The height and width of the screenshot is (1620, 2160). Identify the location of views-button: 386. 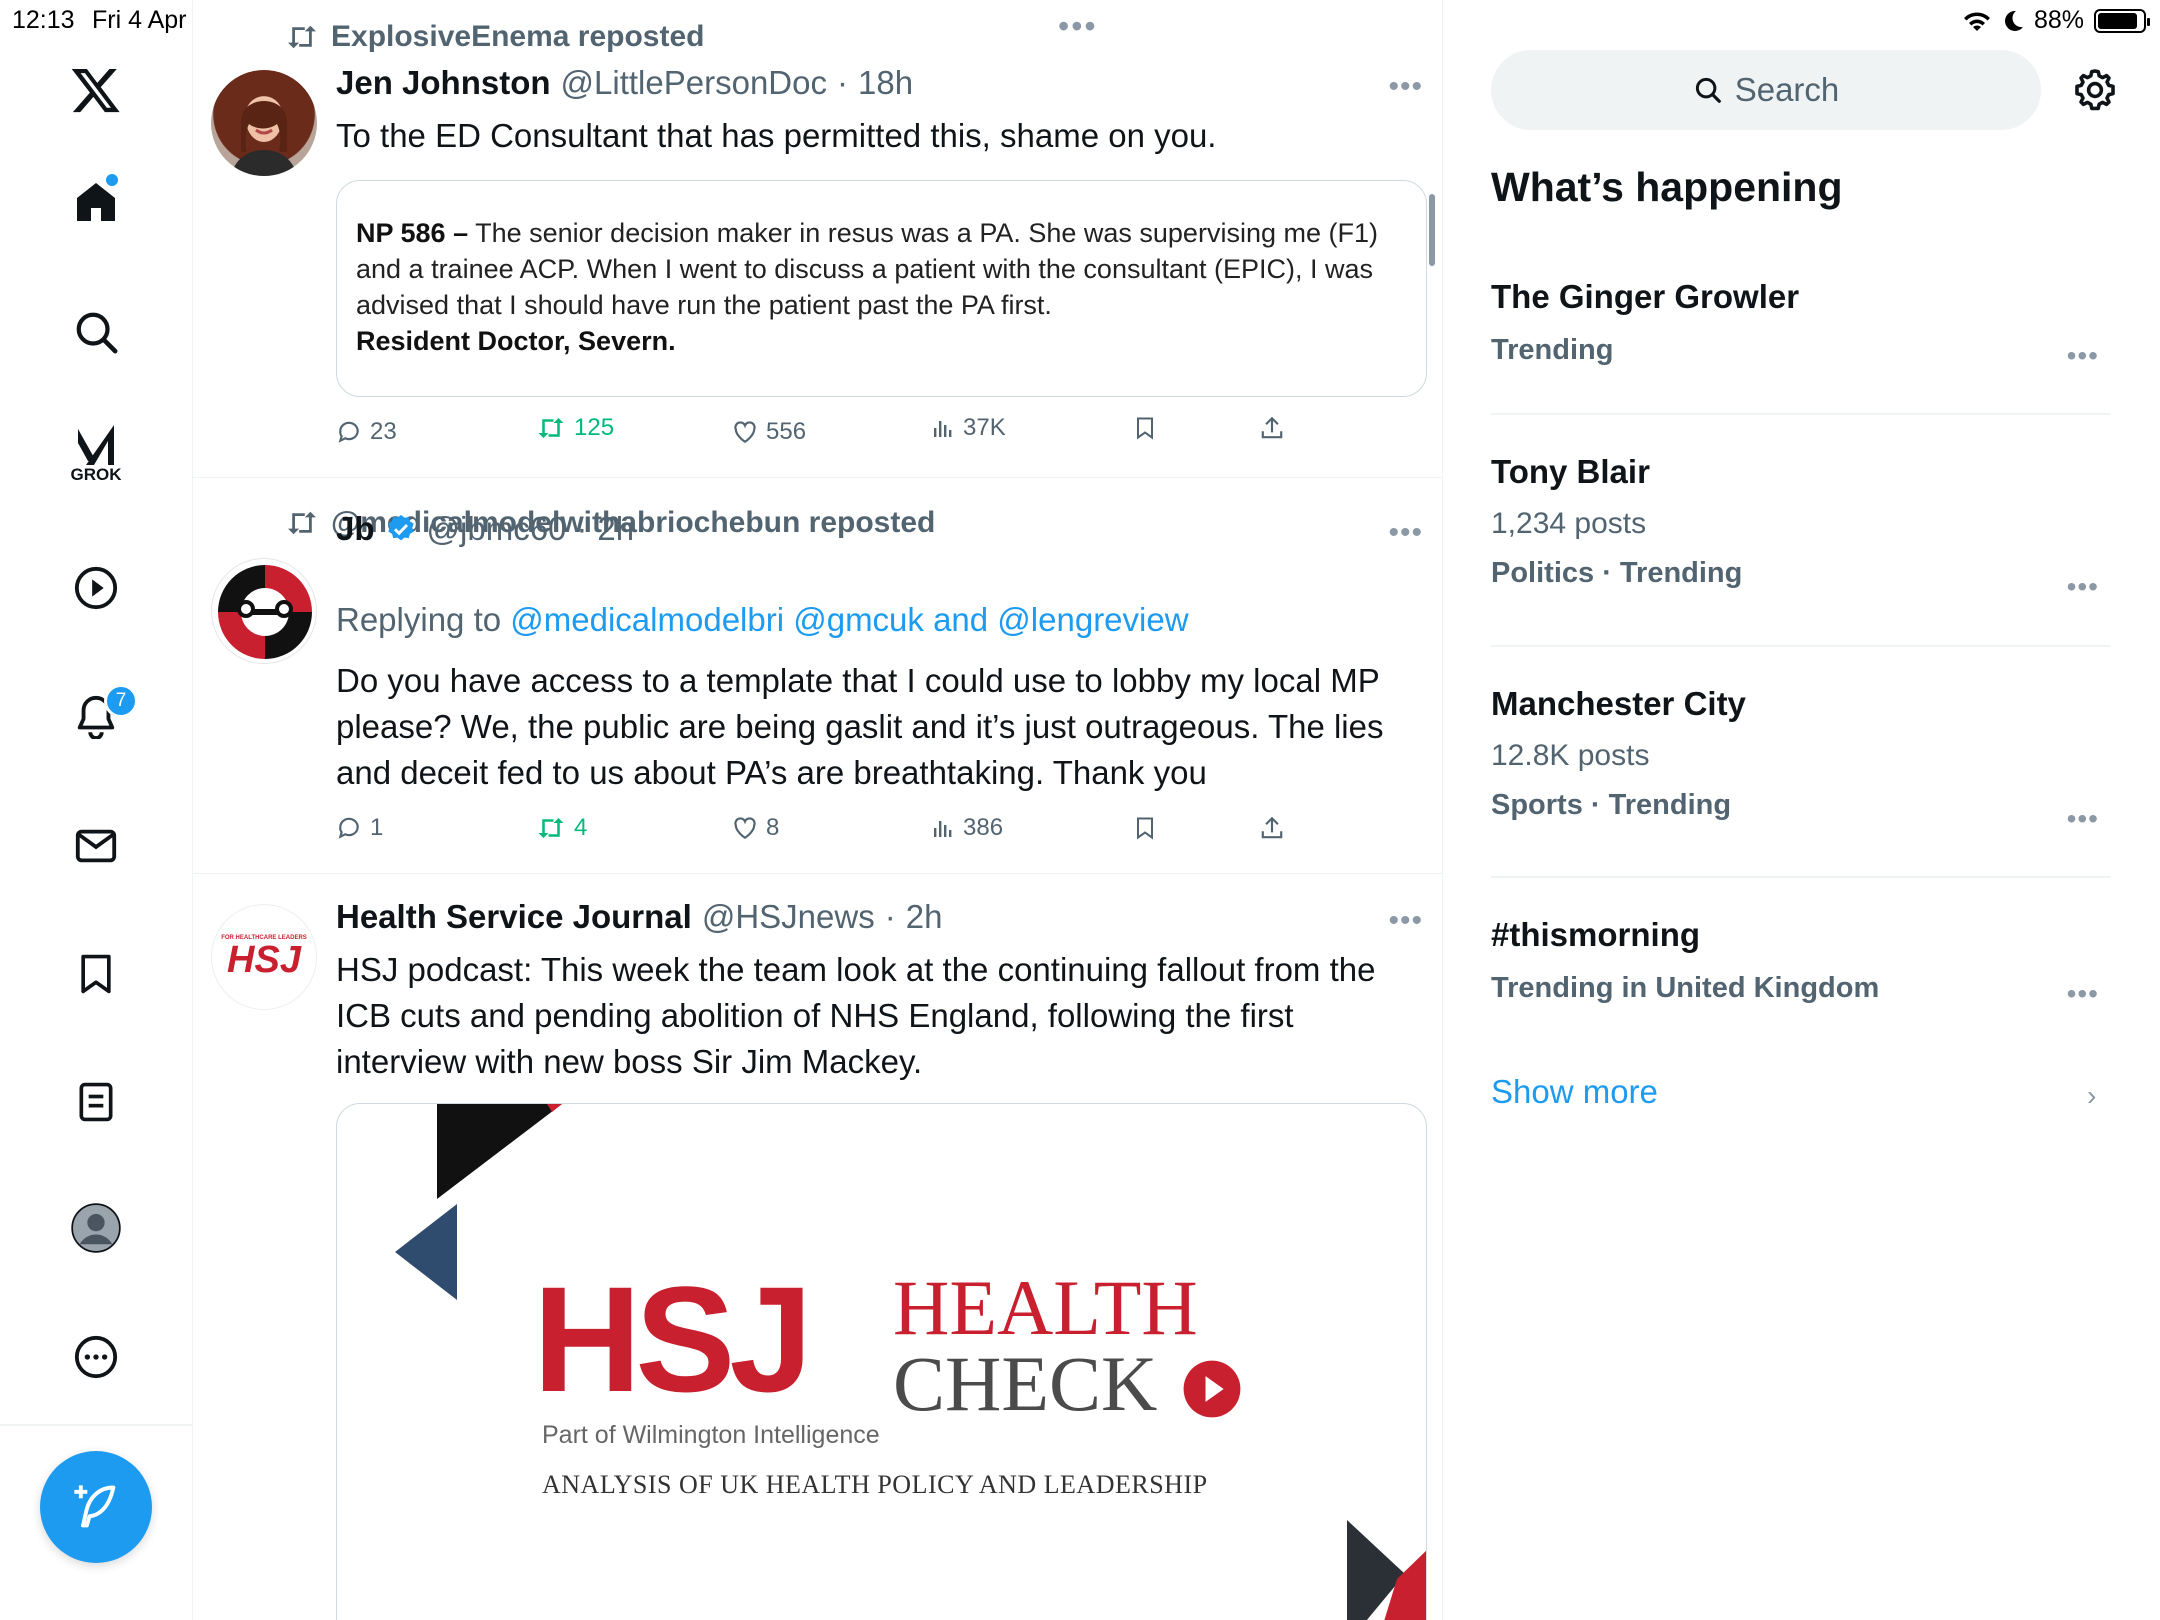
(967, 828).